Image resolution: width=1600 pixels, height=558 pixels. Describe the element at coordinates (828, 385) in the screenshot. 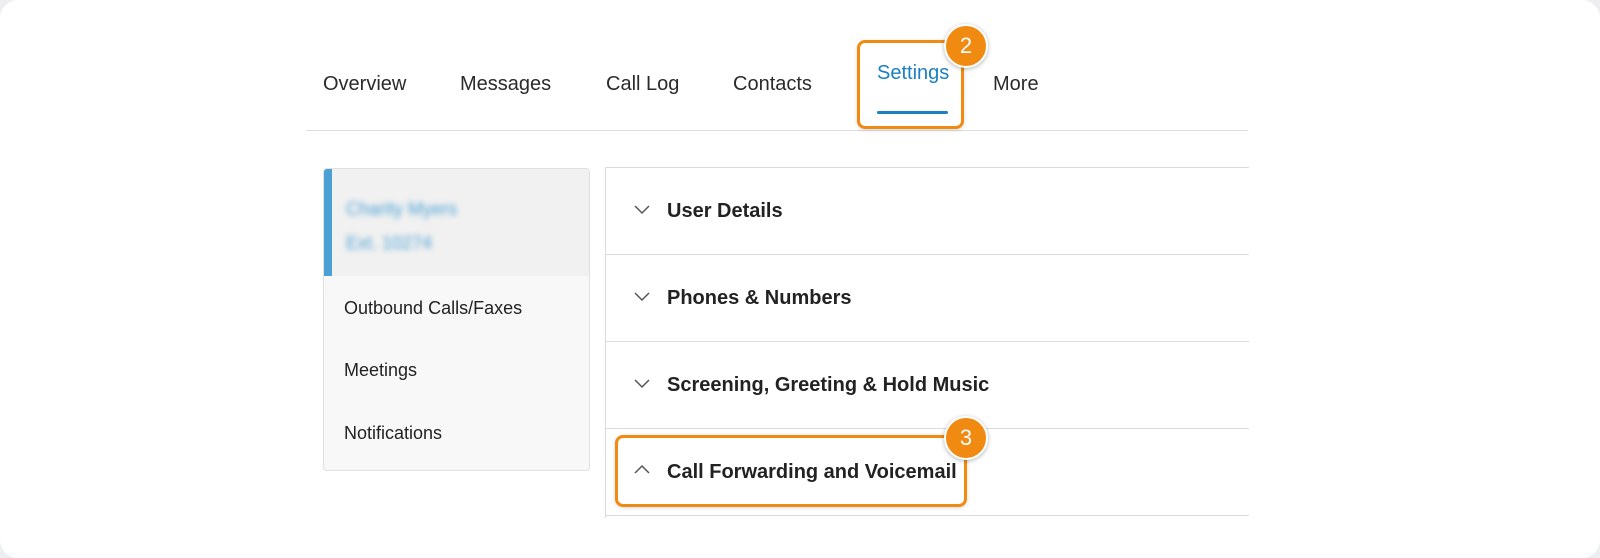

I see `section-label: Screening, Greeting & Hold Music` at that location.